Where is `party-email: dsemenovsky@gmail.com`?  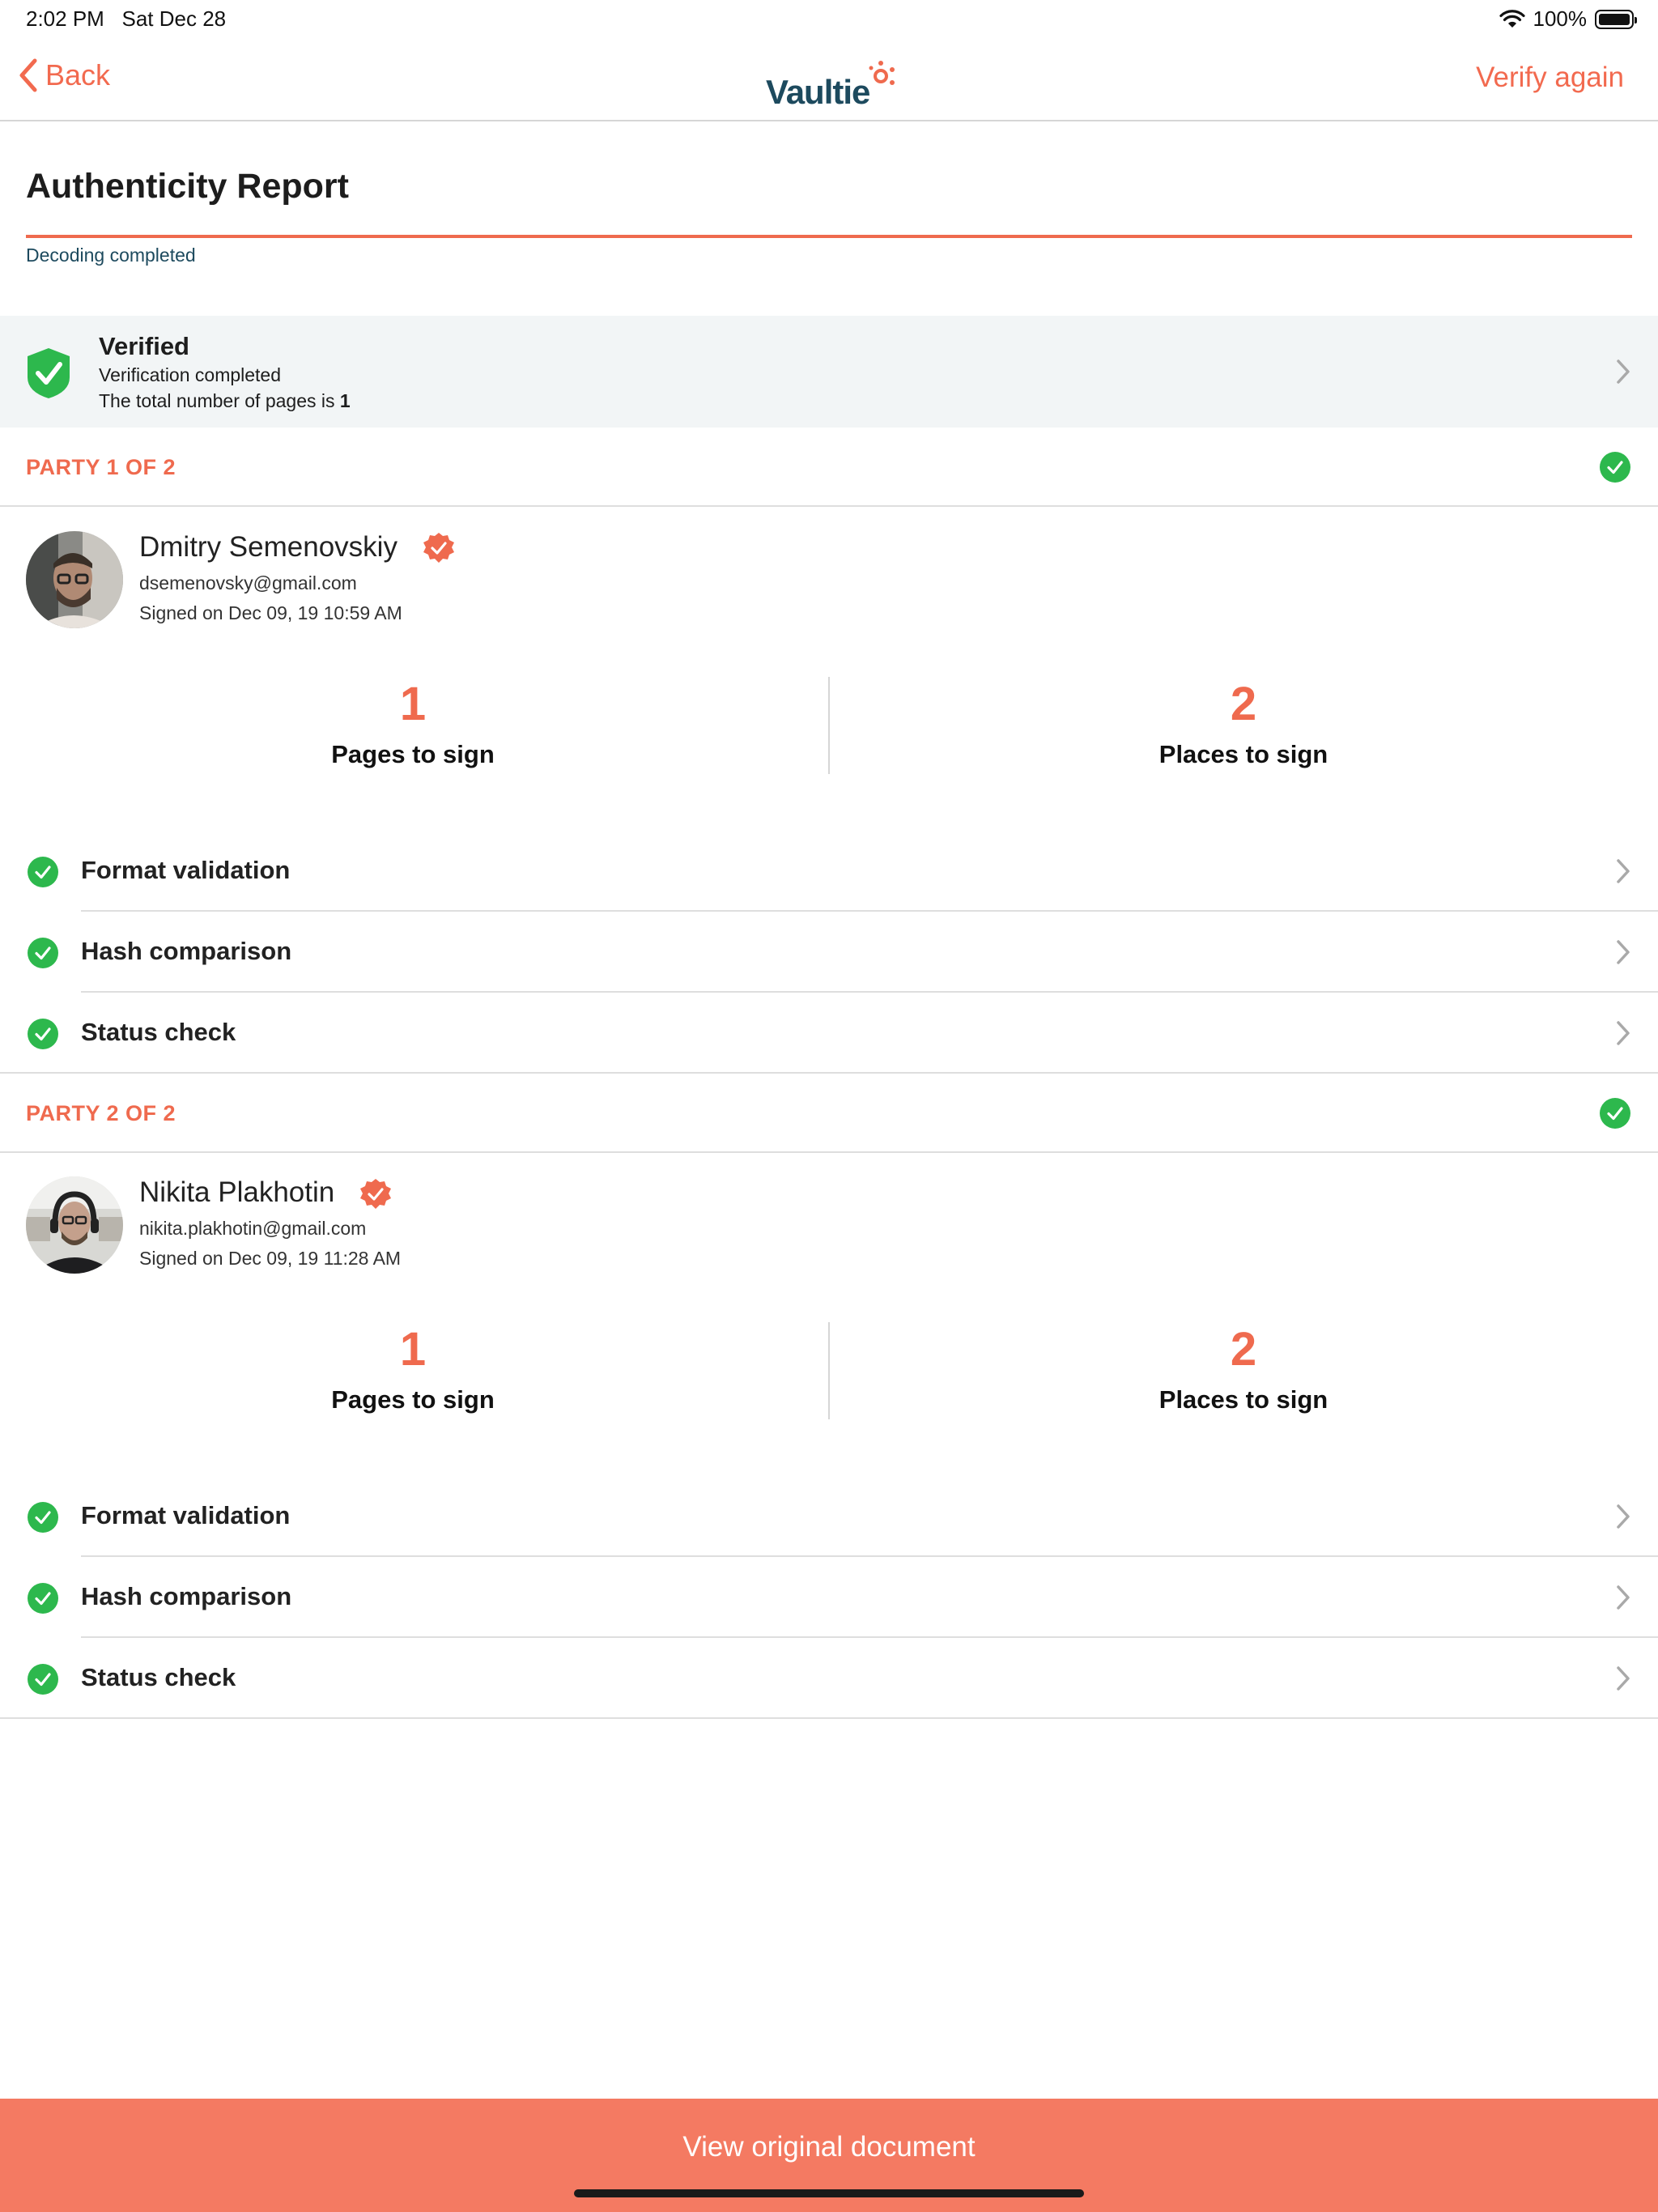 party-email: dsemenovsky@gmail.com is located at coordinates (248, 582).